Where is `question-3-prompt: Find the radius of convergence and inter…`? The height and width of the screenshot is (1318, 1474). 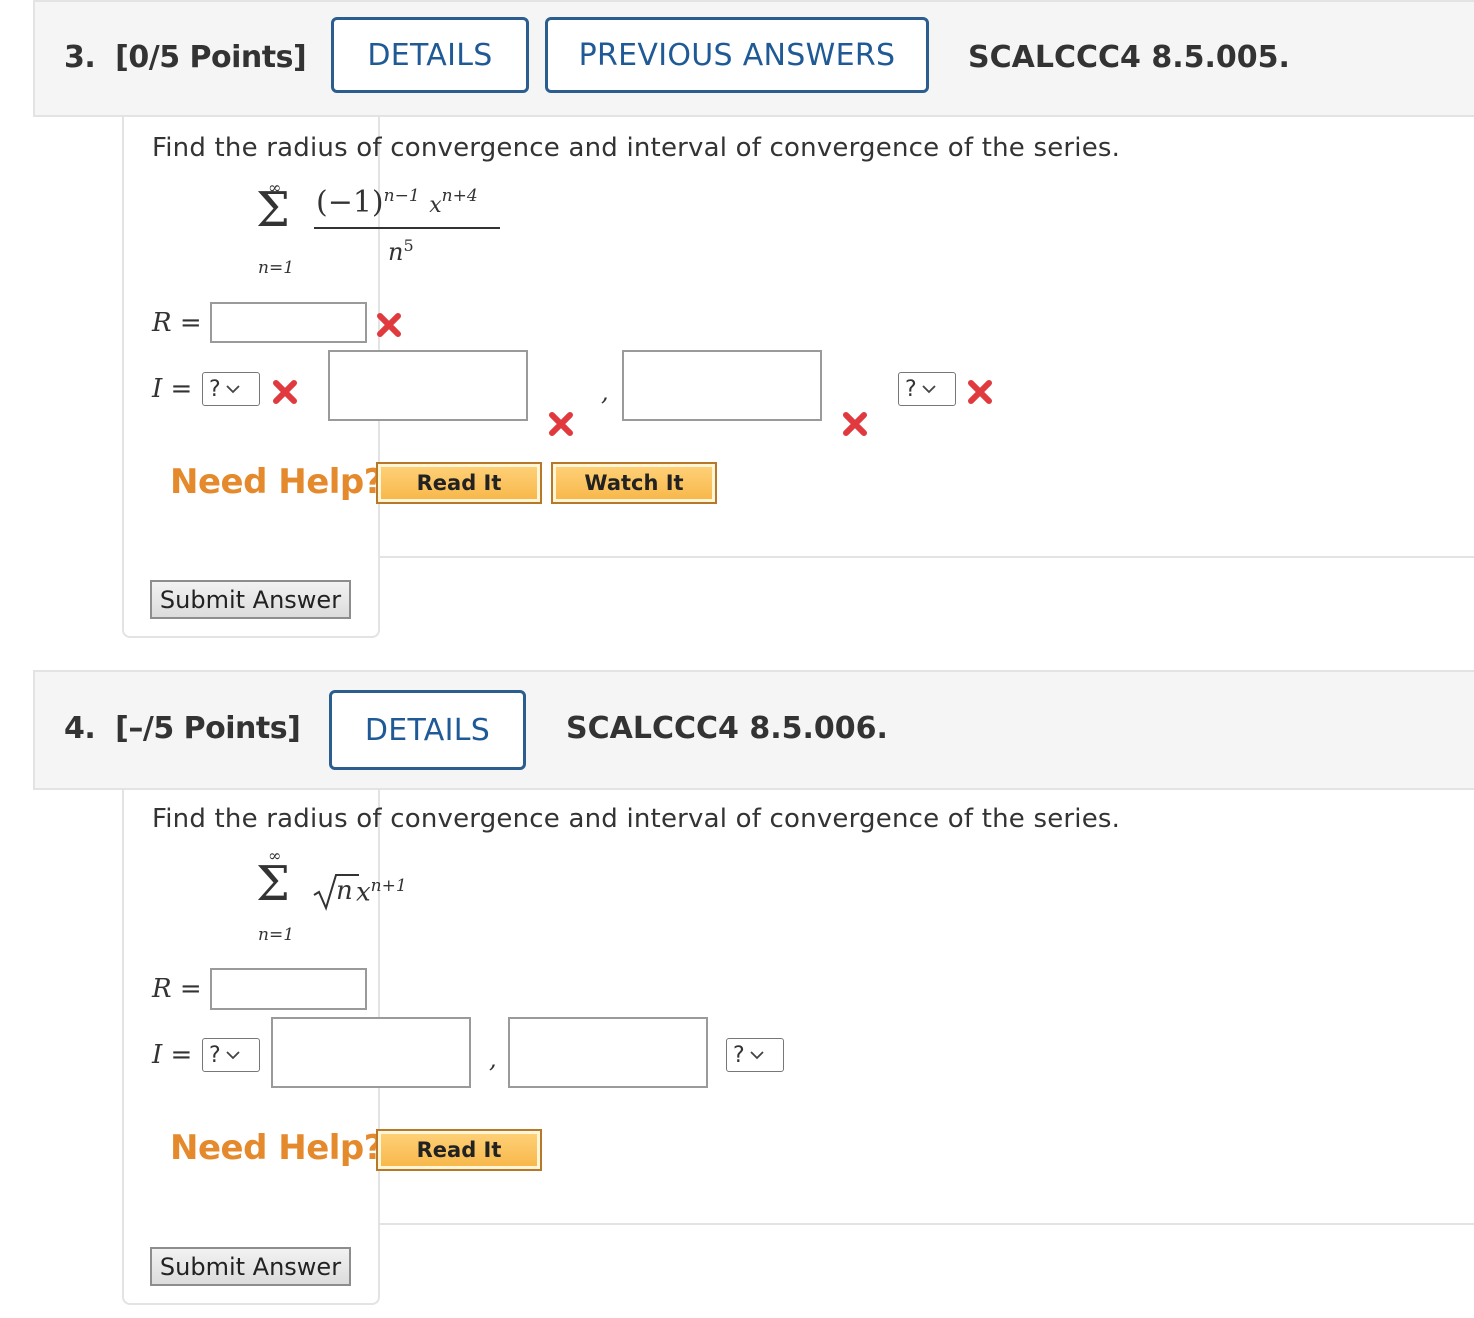
question-3-prompt: Find the radius of convergence and inter… is located at coordinates (636, 148).